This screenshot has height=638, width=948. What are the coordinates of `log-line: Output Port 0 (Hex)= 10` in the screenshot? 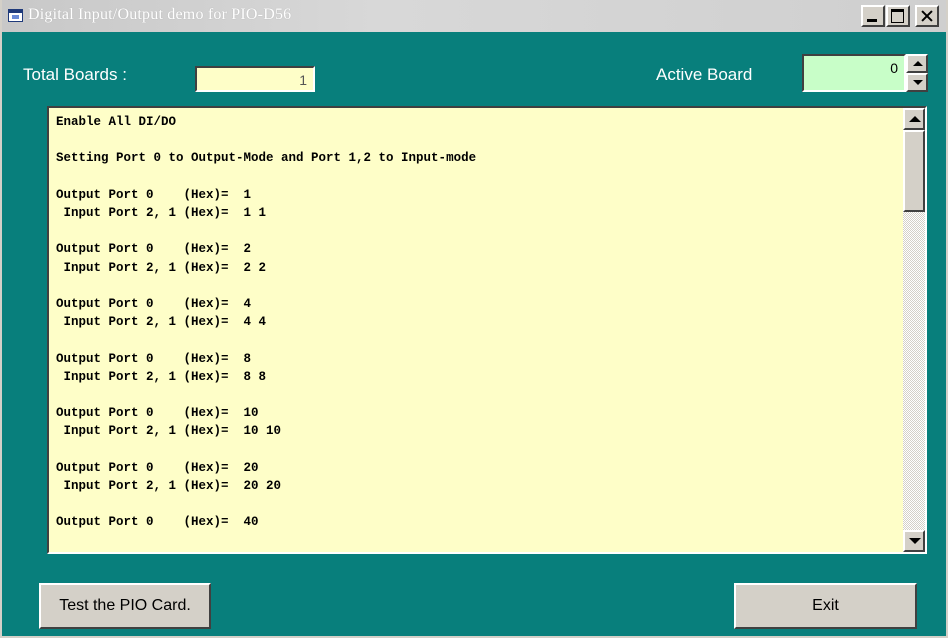 It's located at (157, 413).